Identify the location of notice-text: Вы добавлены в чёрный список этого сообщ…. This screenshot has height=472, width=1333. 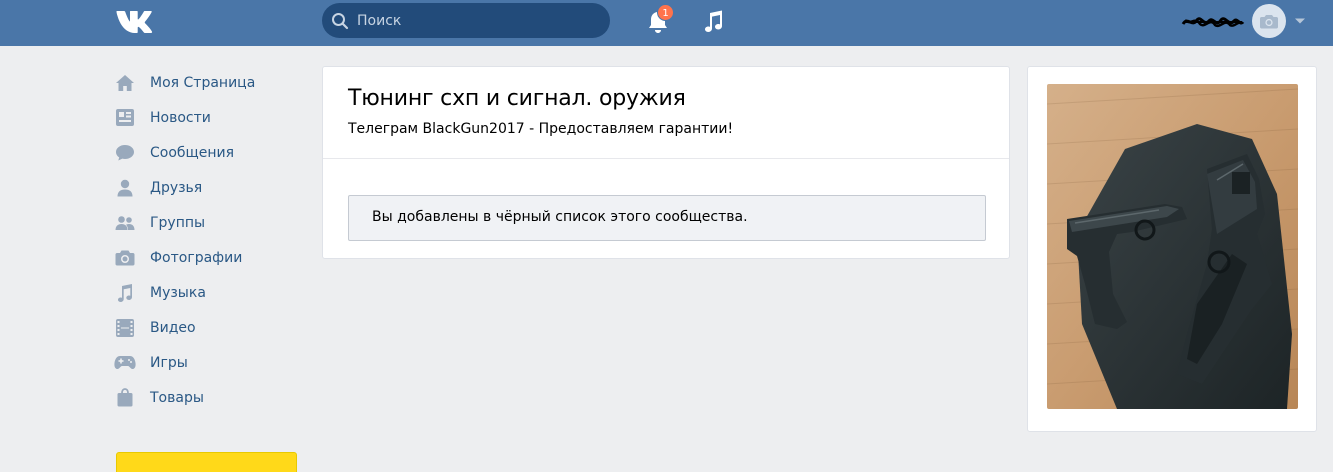
(560, 217).